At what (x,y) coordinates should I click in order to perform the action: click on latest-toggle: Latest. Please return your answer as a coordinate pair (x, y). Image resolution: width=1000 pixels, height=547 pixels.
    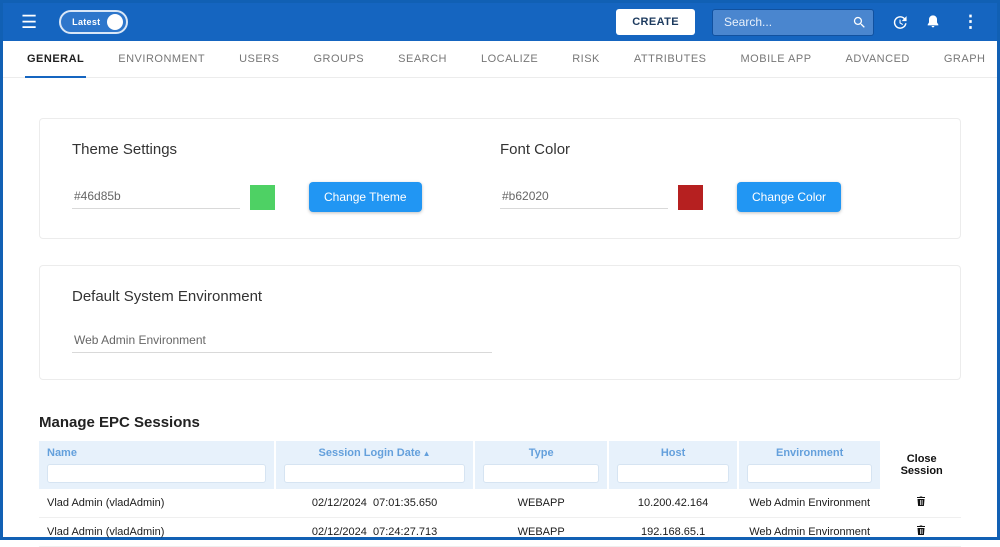
    Looking at the image, I should click on (94, 22).